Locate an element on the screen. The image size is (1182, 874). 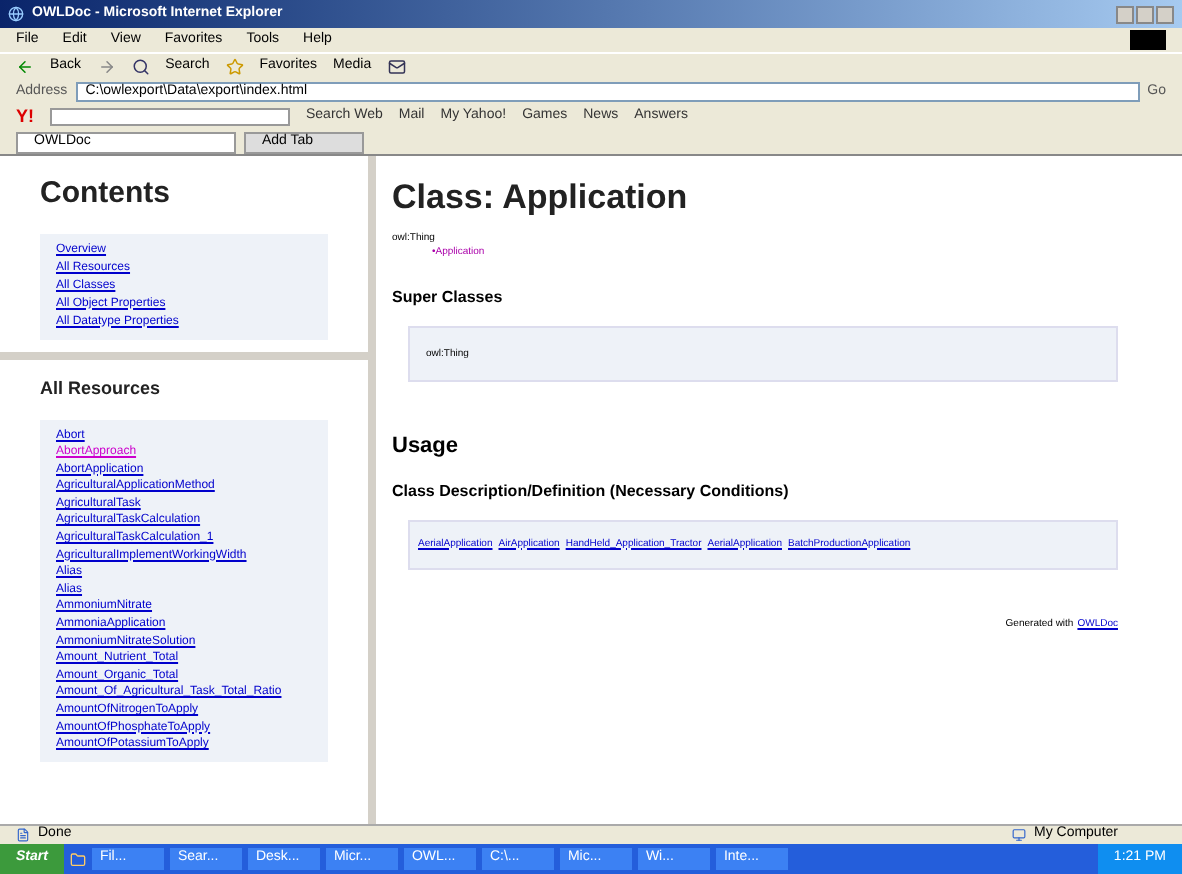
browser-icon is located at coordinates (16, 14).